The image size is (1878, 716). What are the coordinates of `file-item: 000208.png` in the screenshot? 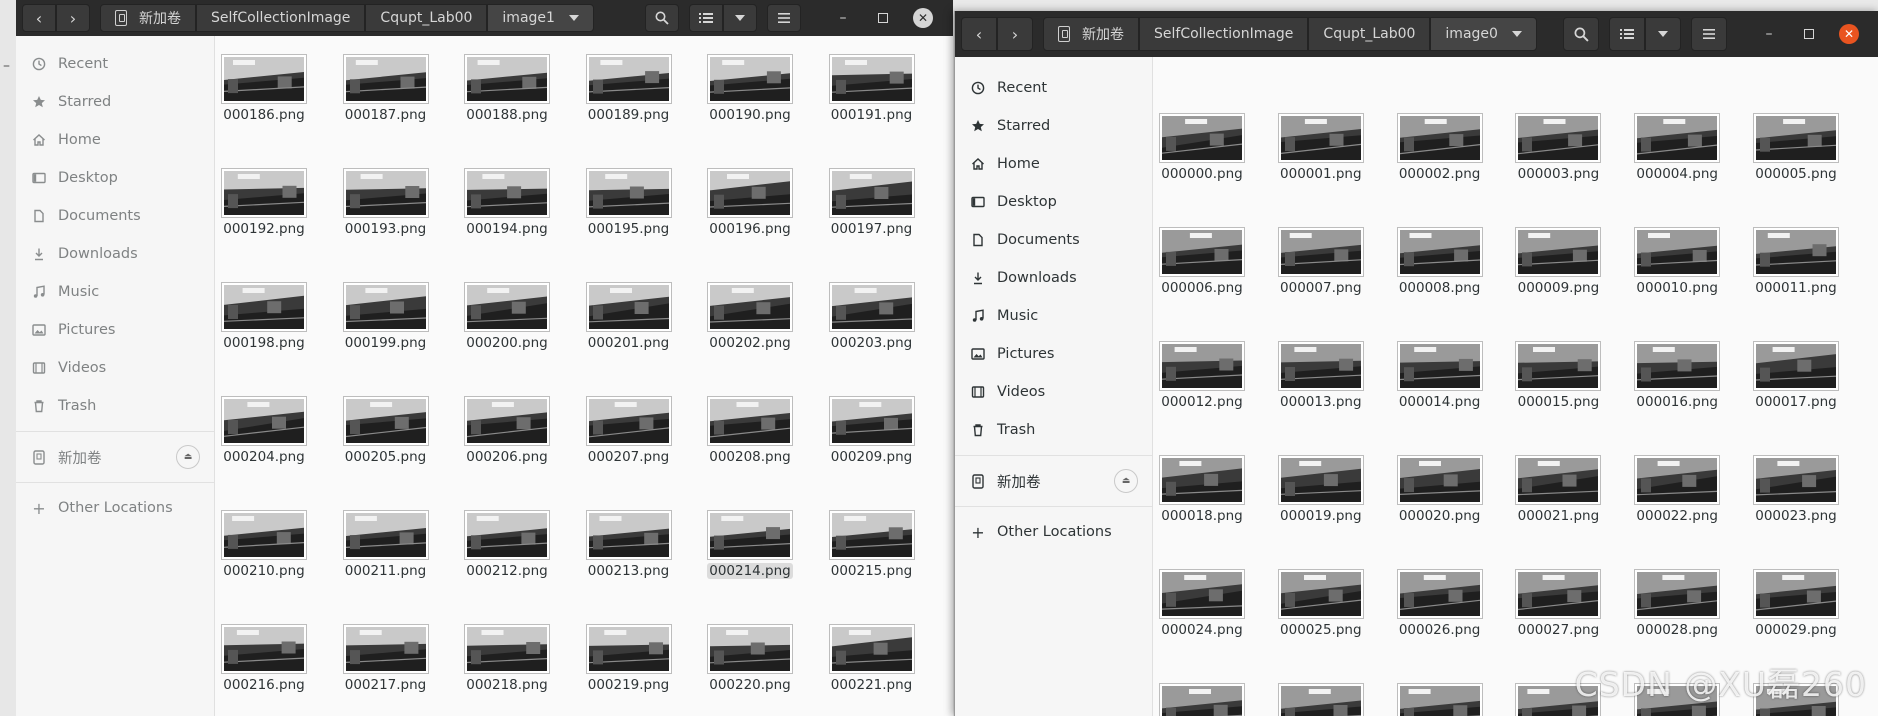 It's located at (750, 430).